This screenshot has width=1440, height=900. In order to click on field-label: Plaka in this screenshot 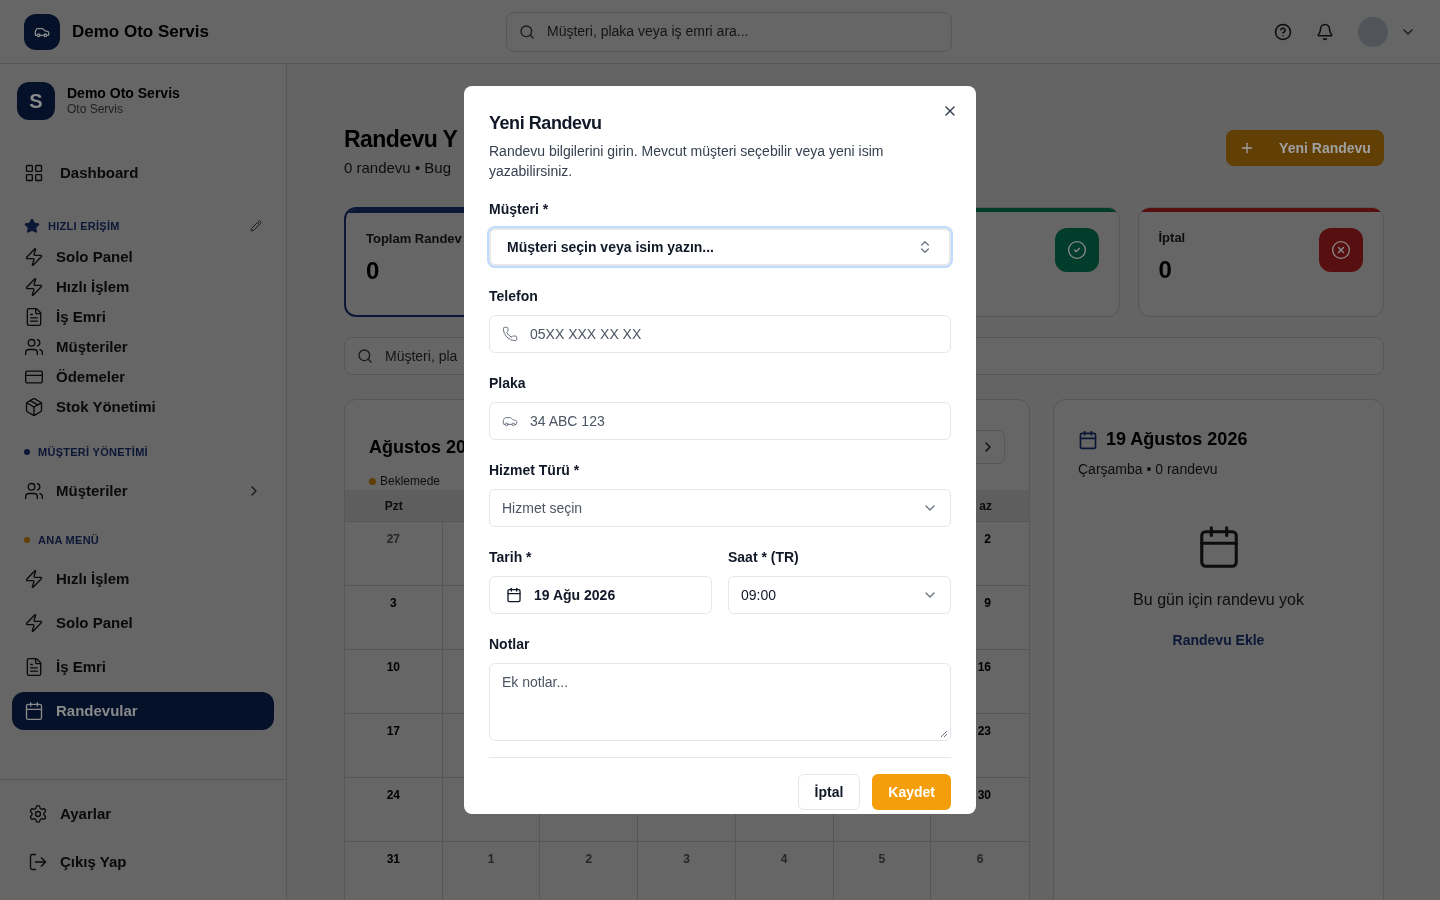, I will do `click(508, 383)`.